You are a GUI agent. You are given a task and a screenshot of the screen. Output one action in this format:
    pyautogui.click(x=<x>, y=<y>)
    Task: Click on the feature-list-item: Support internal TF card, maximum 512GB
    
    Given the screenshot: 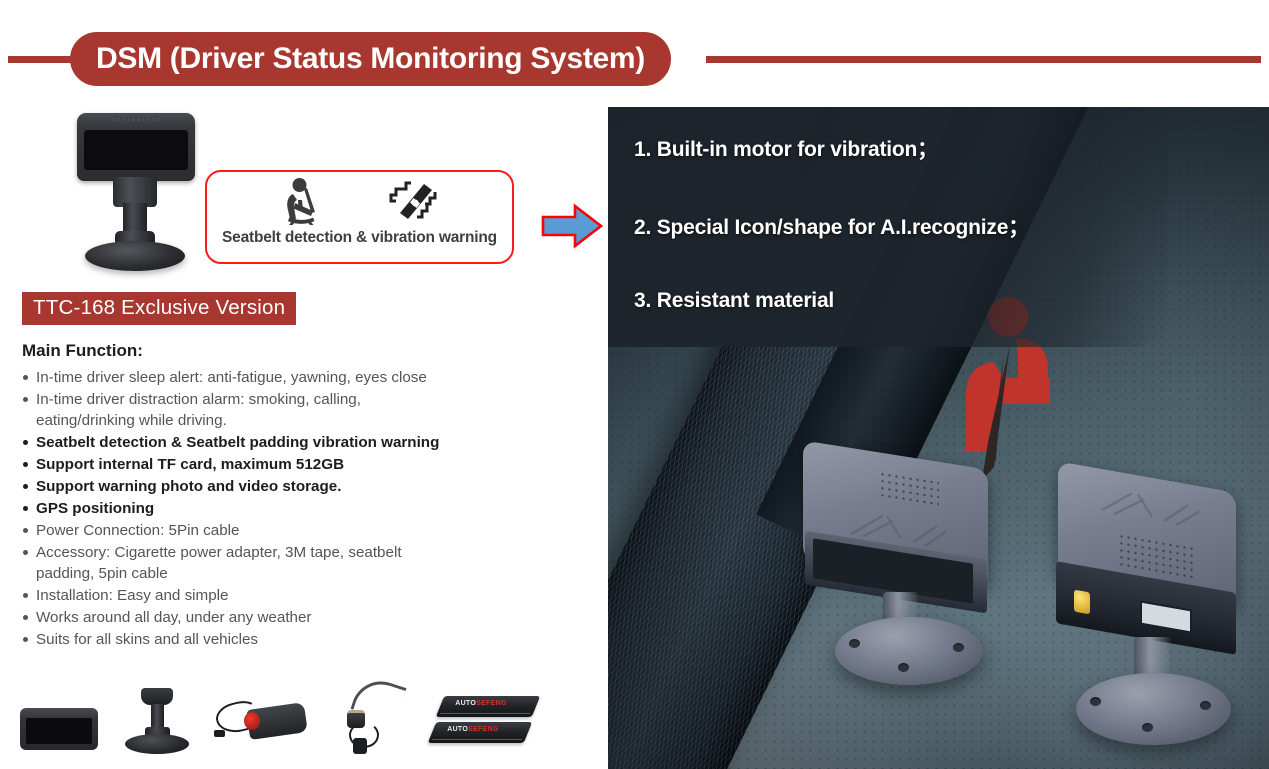 What is the action you would take?
    pyautogui.click(x=282, y=464)
    